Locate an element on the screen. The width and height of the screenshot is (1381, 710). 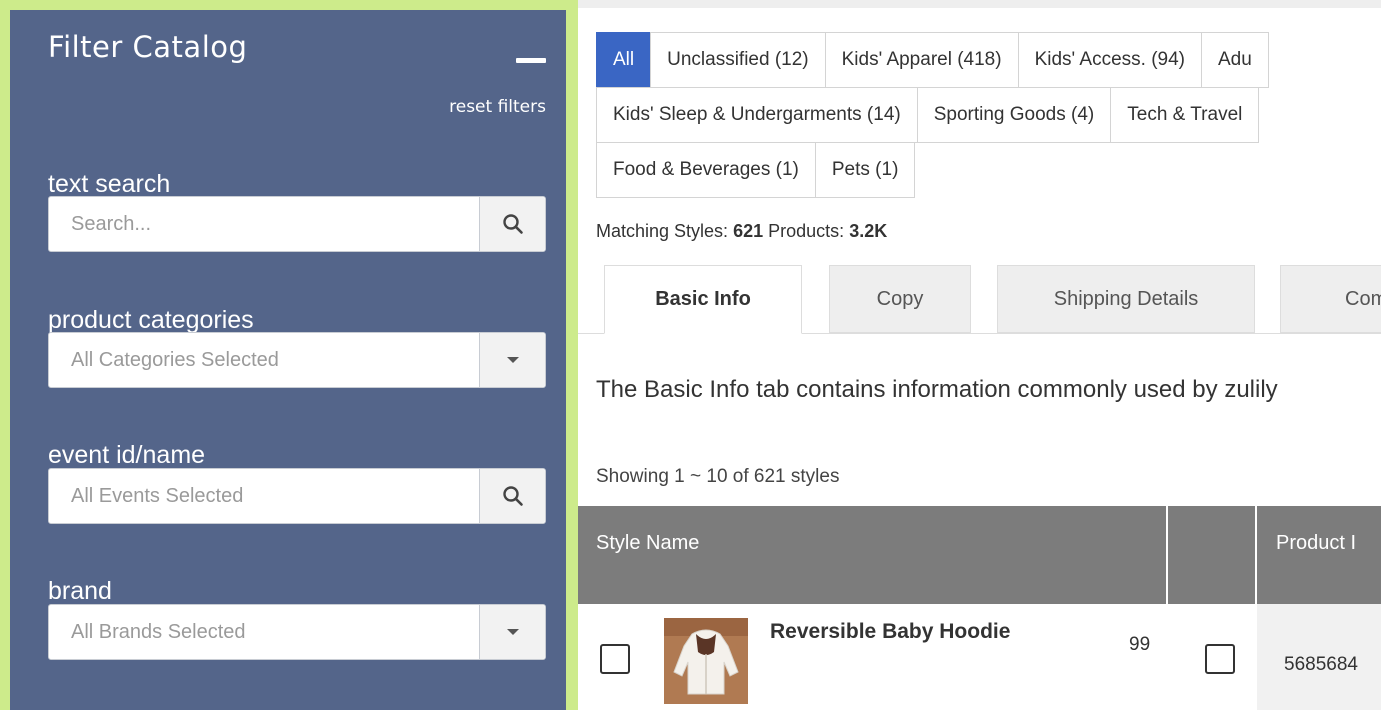
text-search-label: text search is located at coordinates (109, 184).